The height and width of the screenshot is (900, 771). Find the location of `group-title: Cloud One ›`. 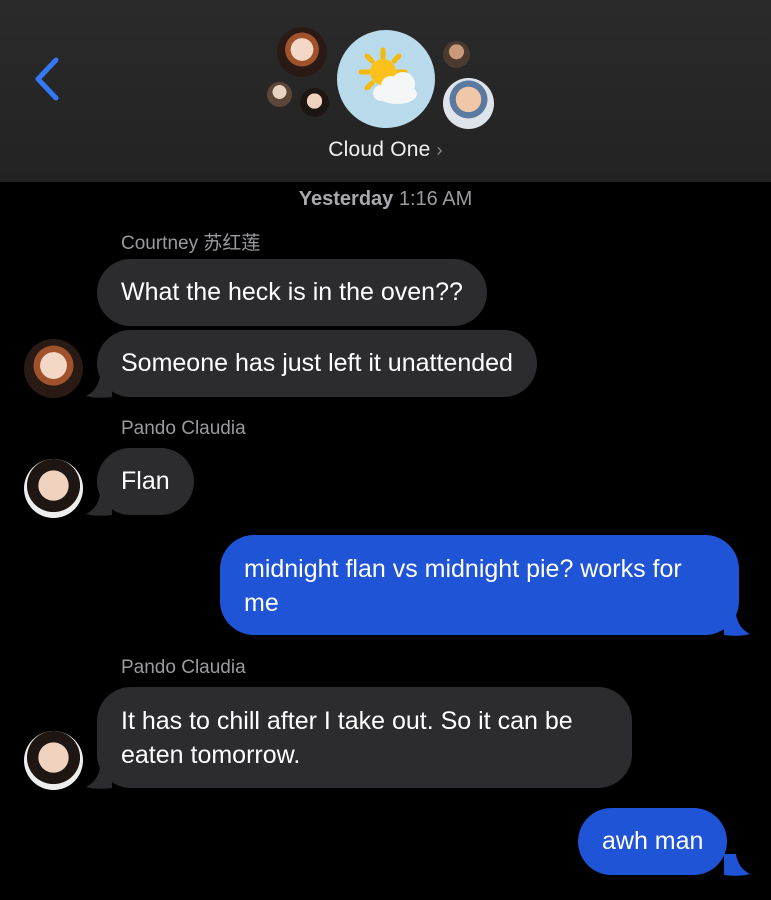

group-title: Cloud One › is located at coordinates (385, 150).